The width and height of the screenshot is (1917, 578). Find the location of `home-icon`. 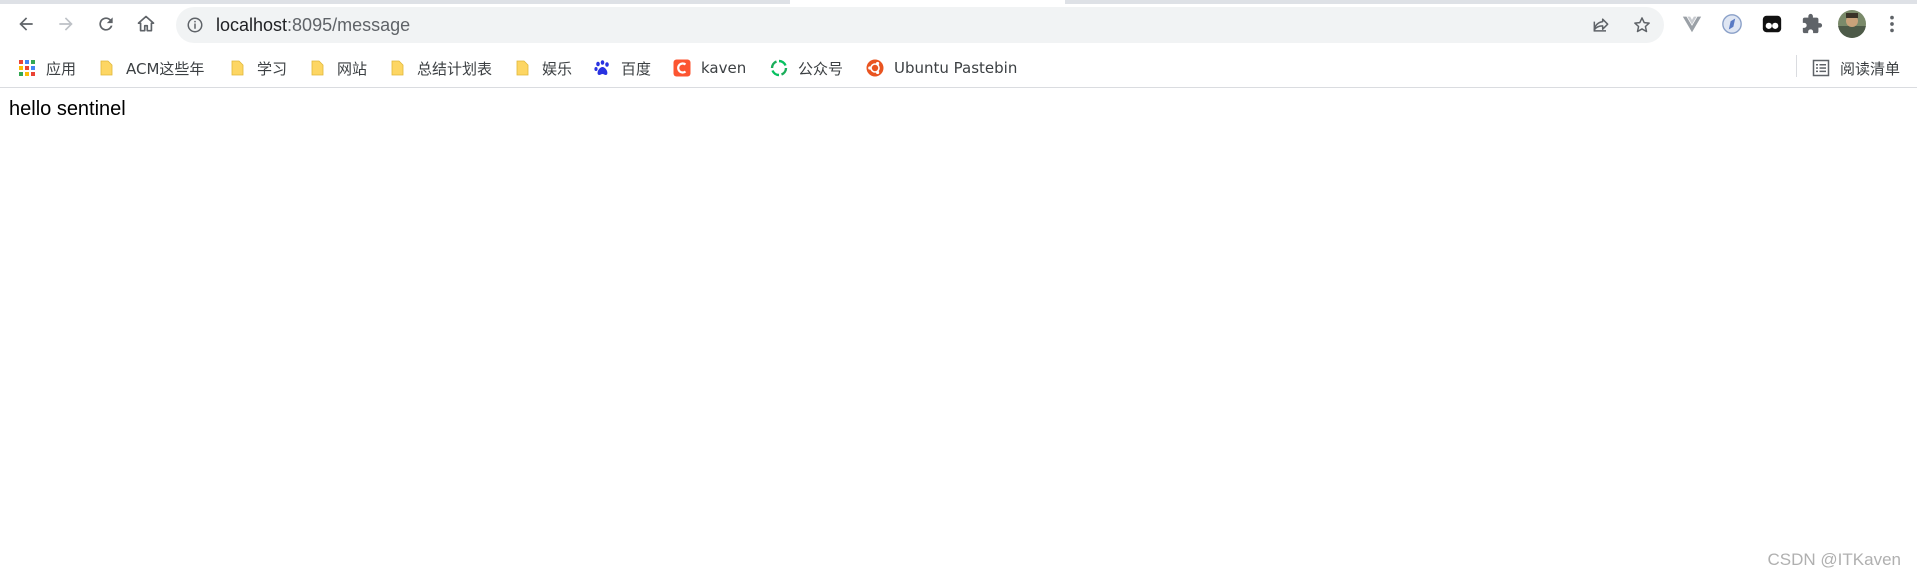

home-icon is located at coordinates (146, 23).